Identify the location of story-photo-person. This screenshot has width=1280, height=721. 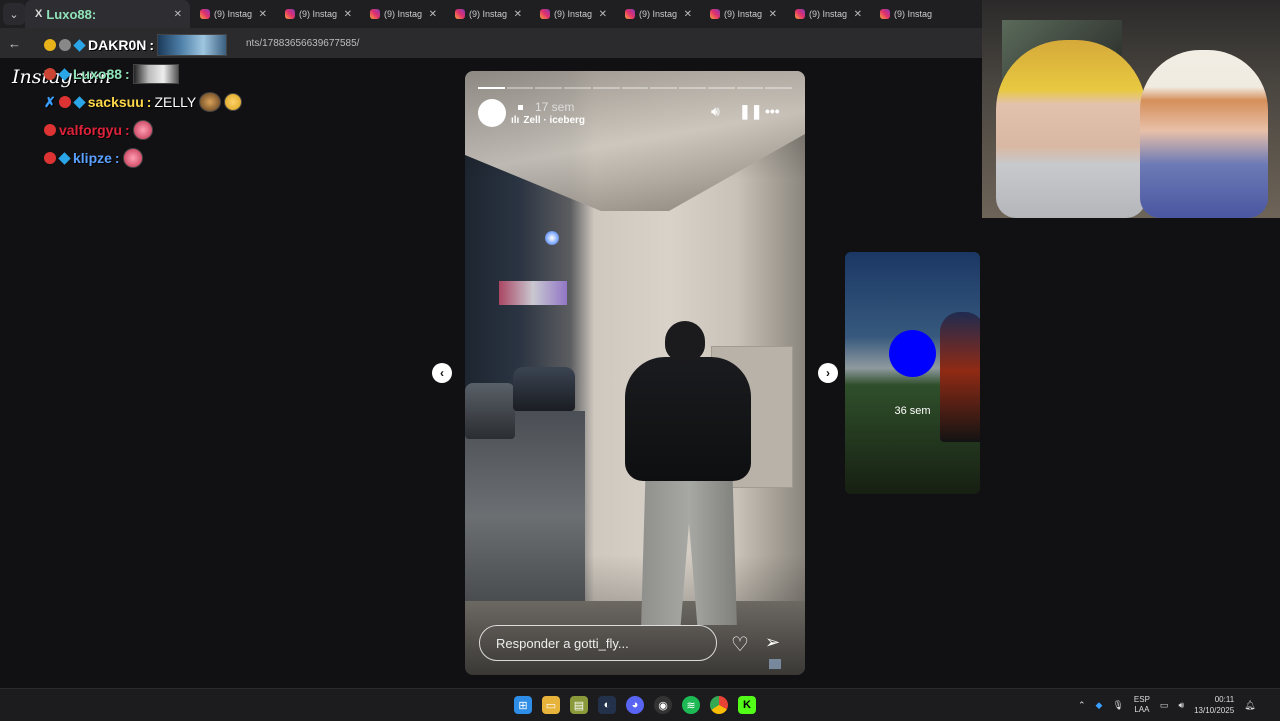
(685, 341).